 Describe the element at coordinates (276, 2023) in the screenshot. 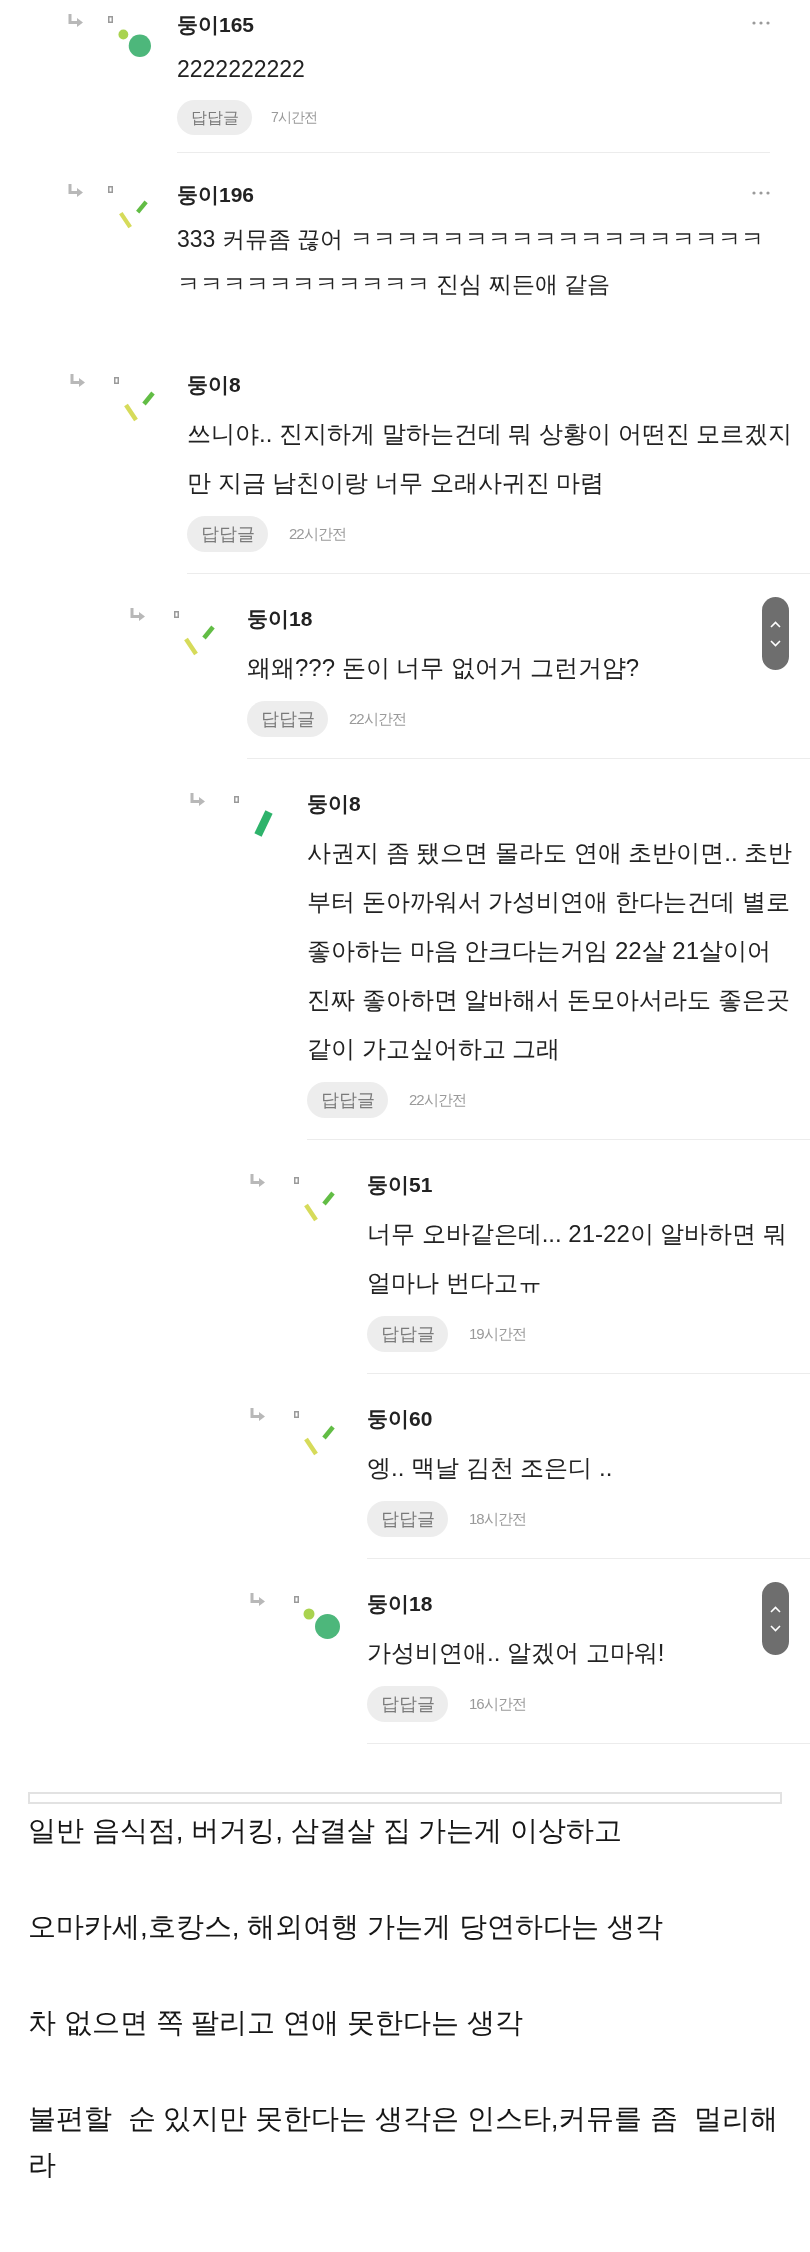

I see `post-text: 차 없으면 쪽 팔리고 연애 못한다는 생각` at that location.